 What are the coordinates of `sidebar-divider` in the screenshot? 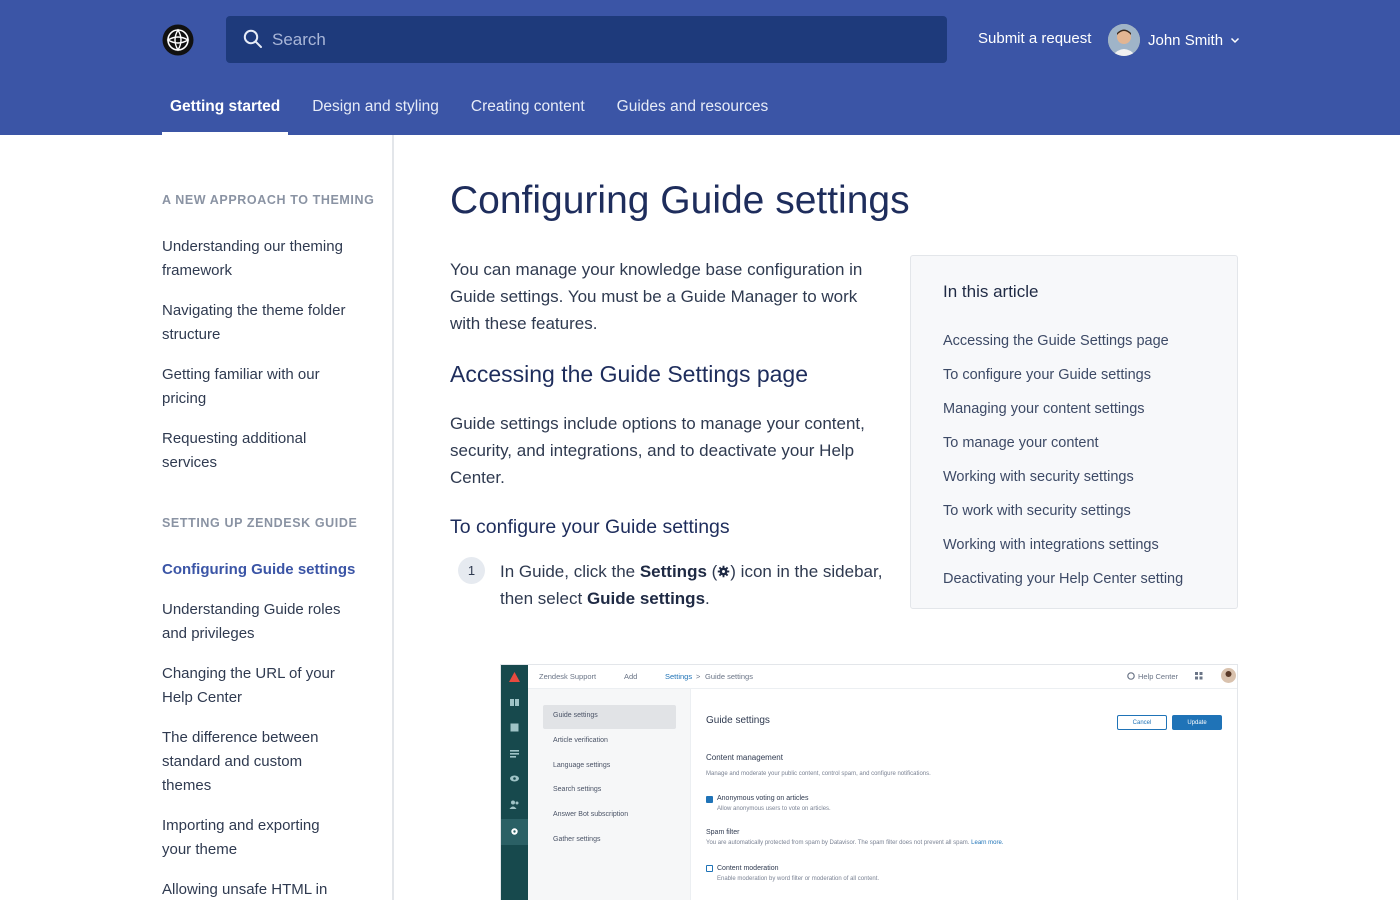 It's located at (393, 517).